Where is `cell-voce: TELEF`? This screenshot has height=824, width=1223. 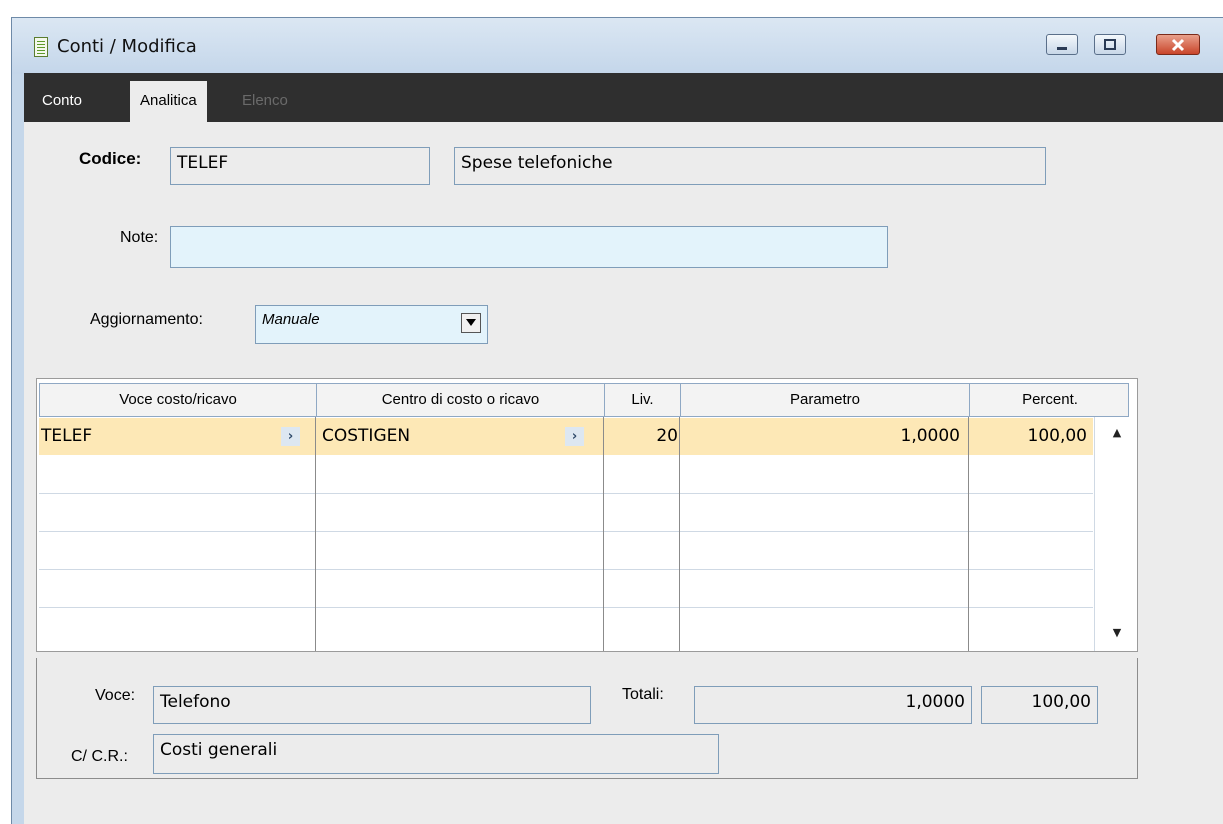
cell-voce: TELEF is located at coordinates (66, 436).